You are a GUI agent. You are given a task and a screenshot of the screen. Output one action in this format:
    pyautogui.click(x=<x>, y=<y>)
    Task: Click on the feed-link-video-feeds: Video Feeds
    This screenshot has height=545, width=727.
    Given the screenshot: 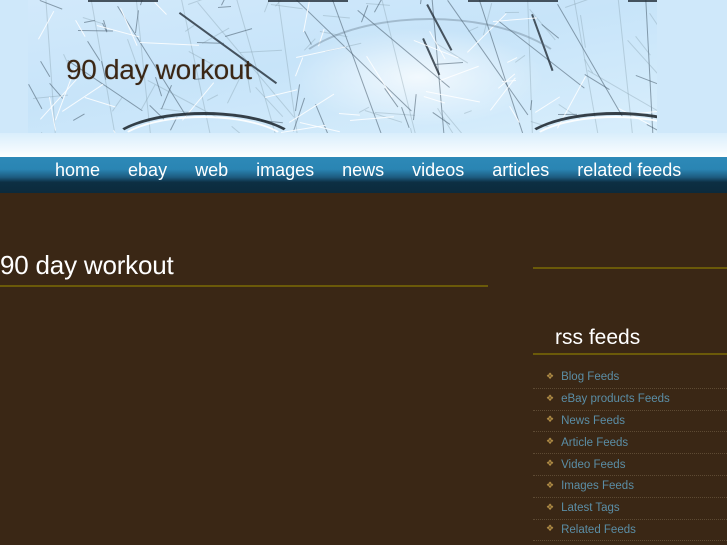 What is the action you would take?
    pyautogui.click(x=593, y=465)
    